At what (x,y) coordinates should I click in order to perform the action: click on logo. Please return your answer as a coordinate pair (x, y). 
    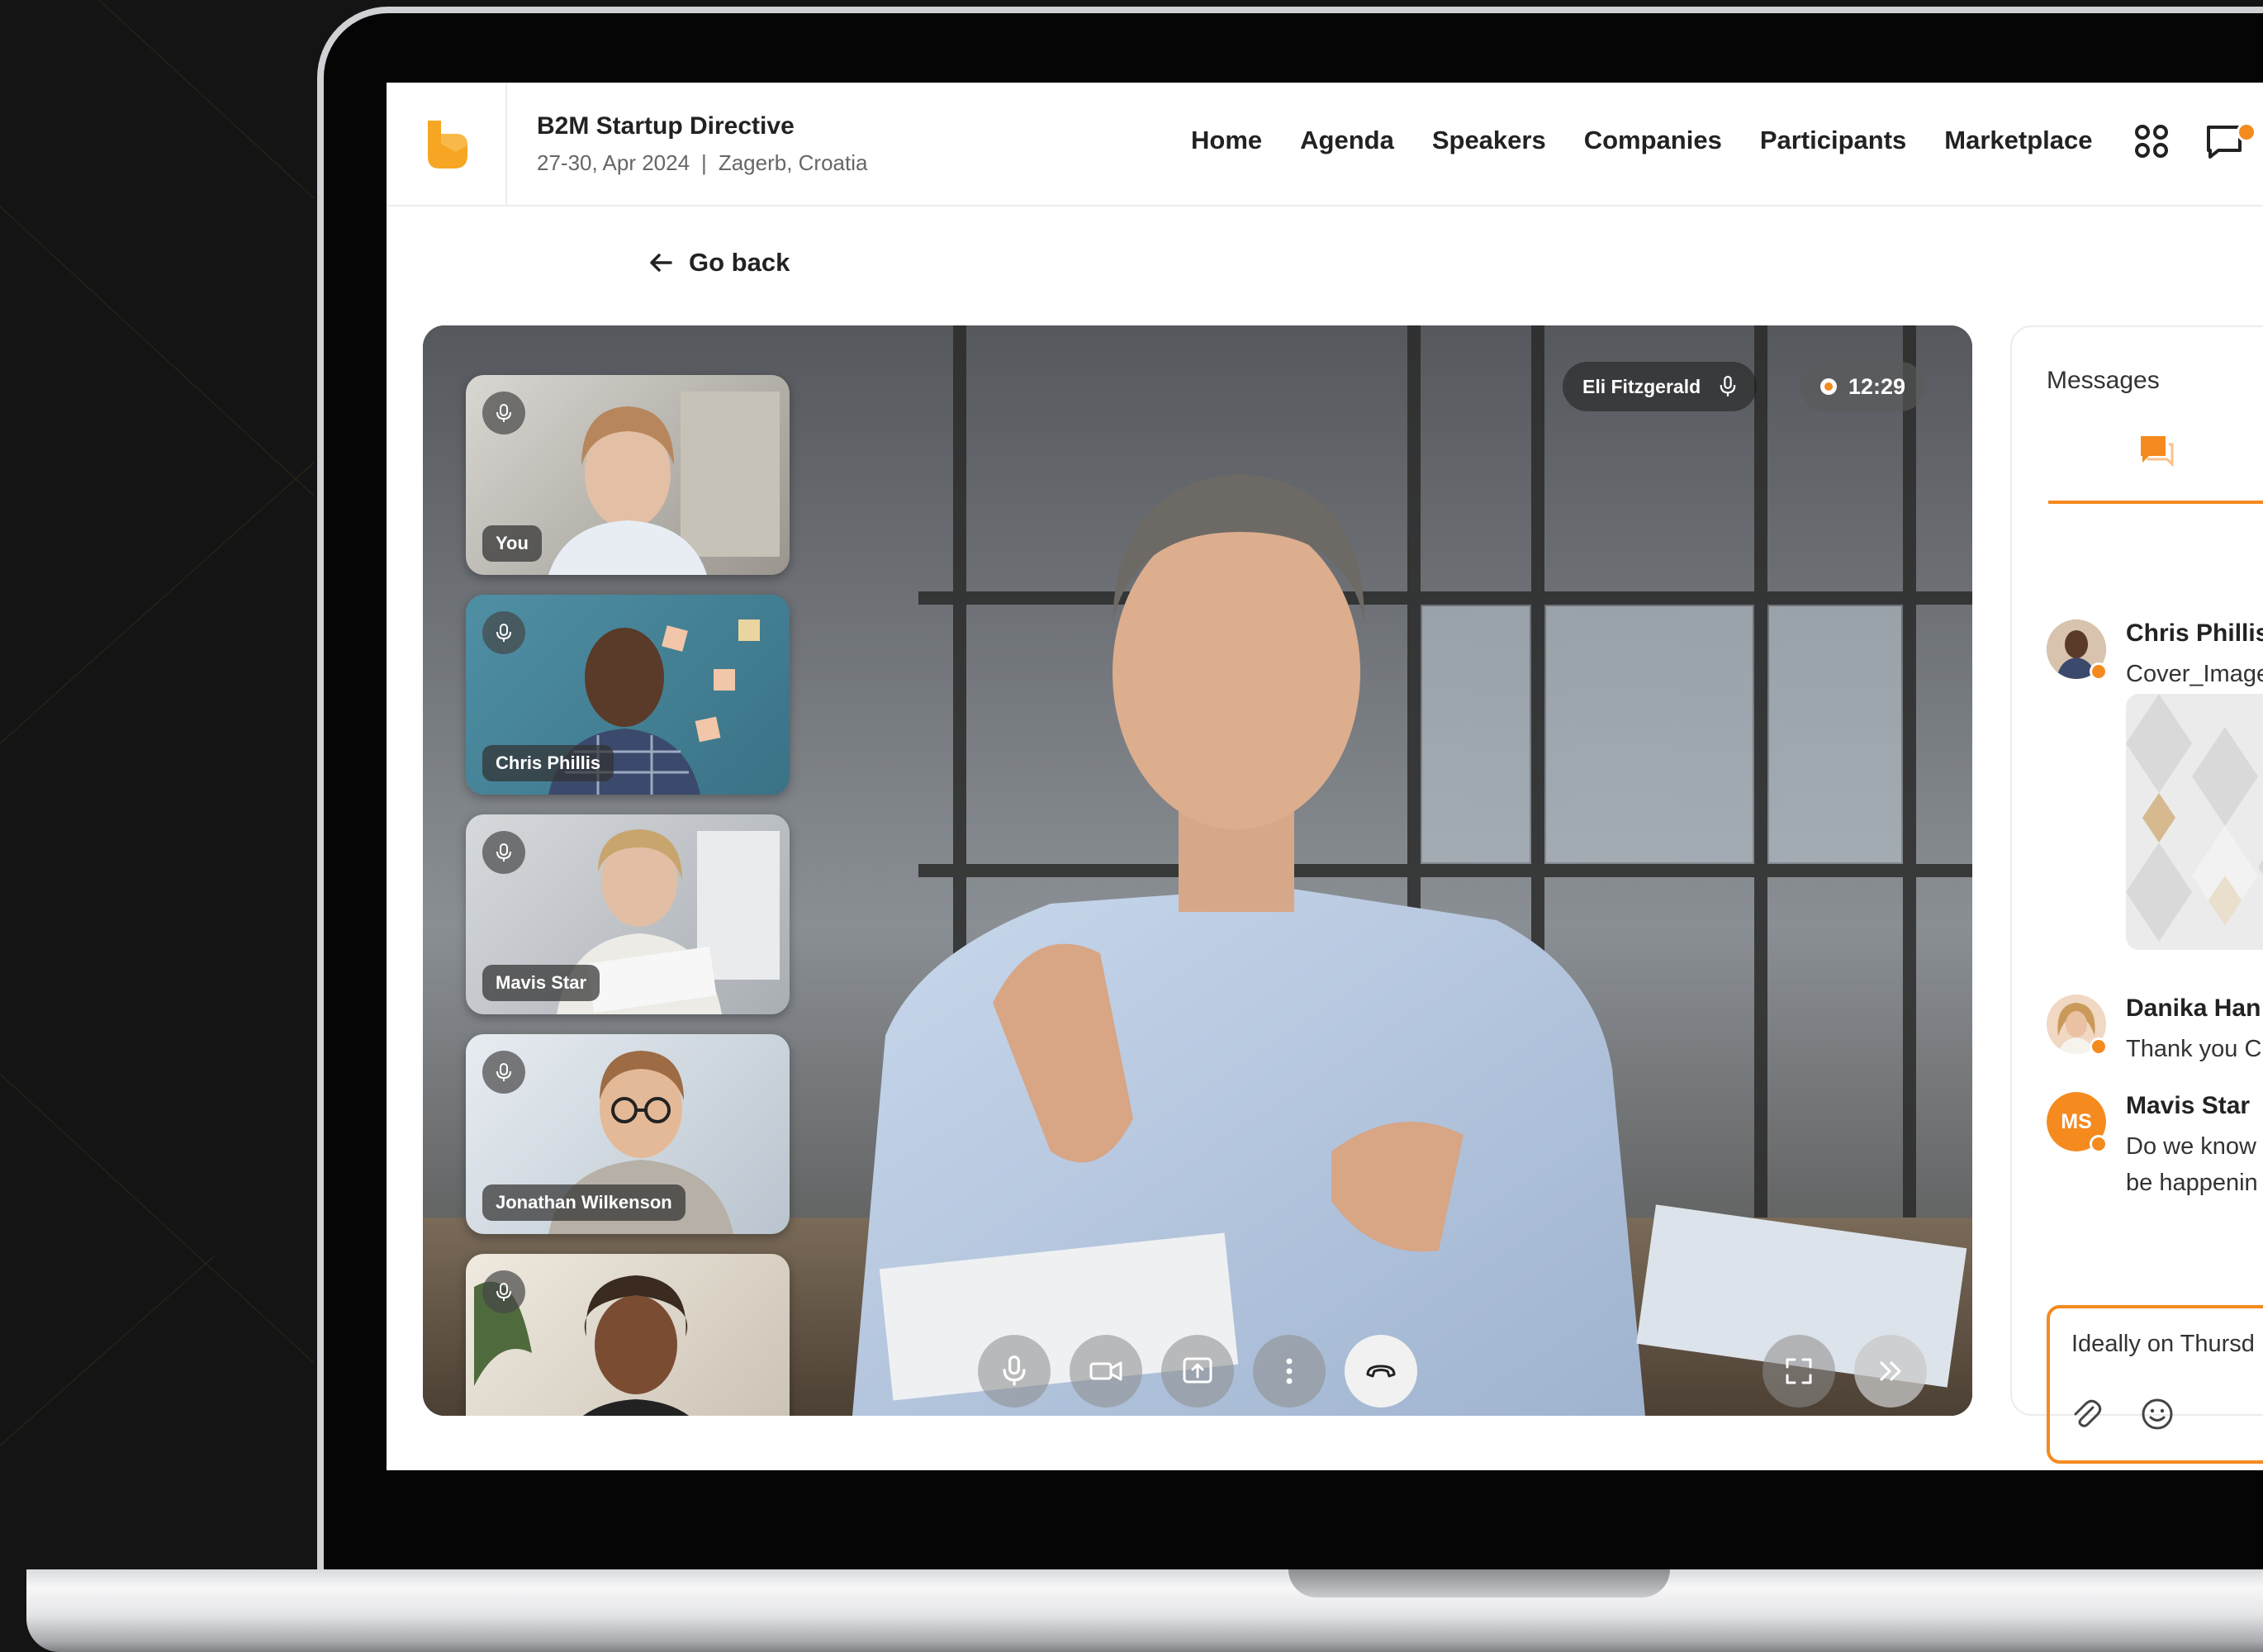
    Looking at the image, I should click on (447, 144).